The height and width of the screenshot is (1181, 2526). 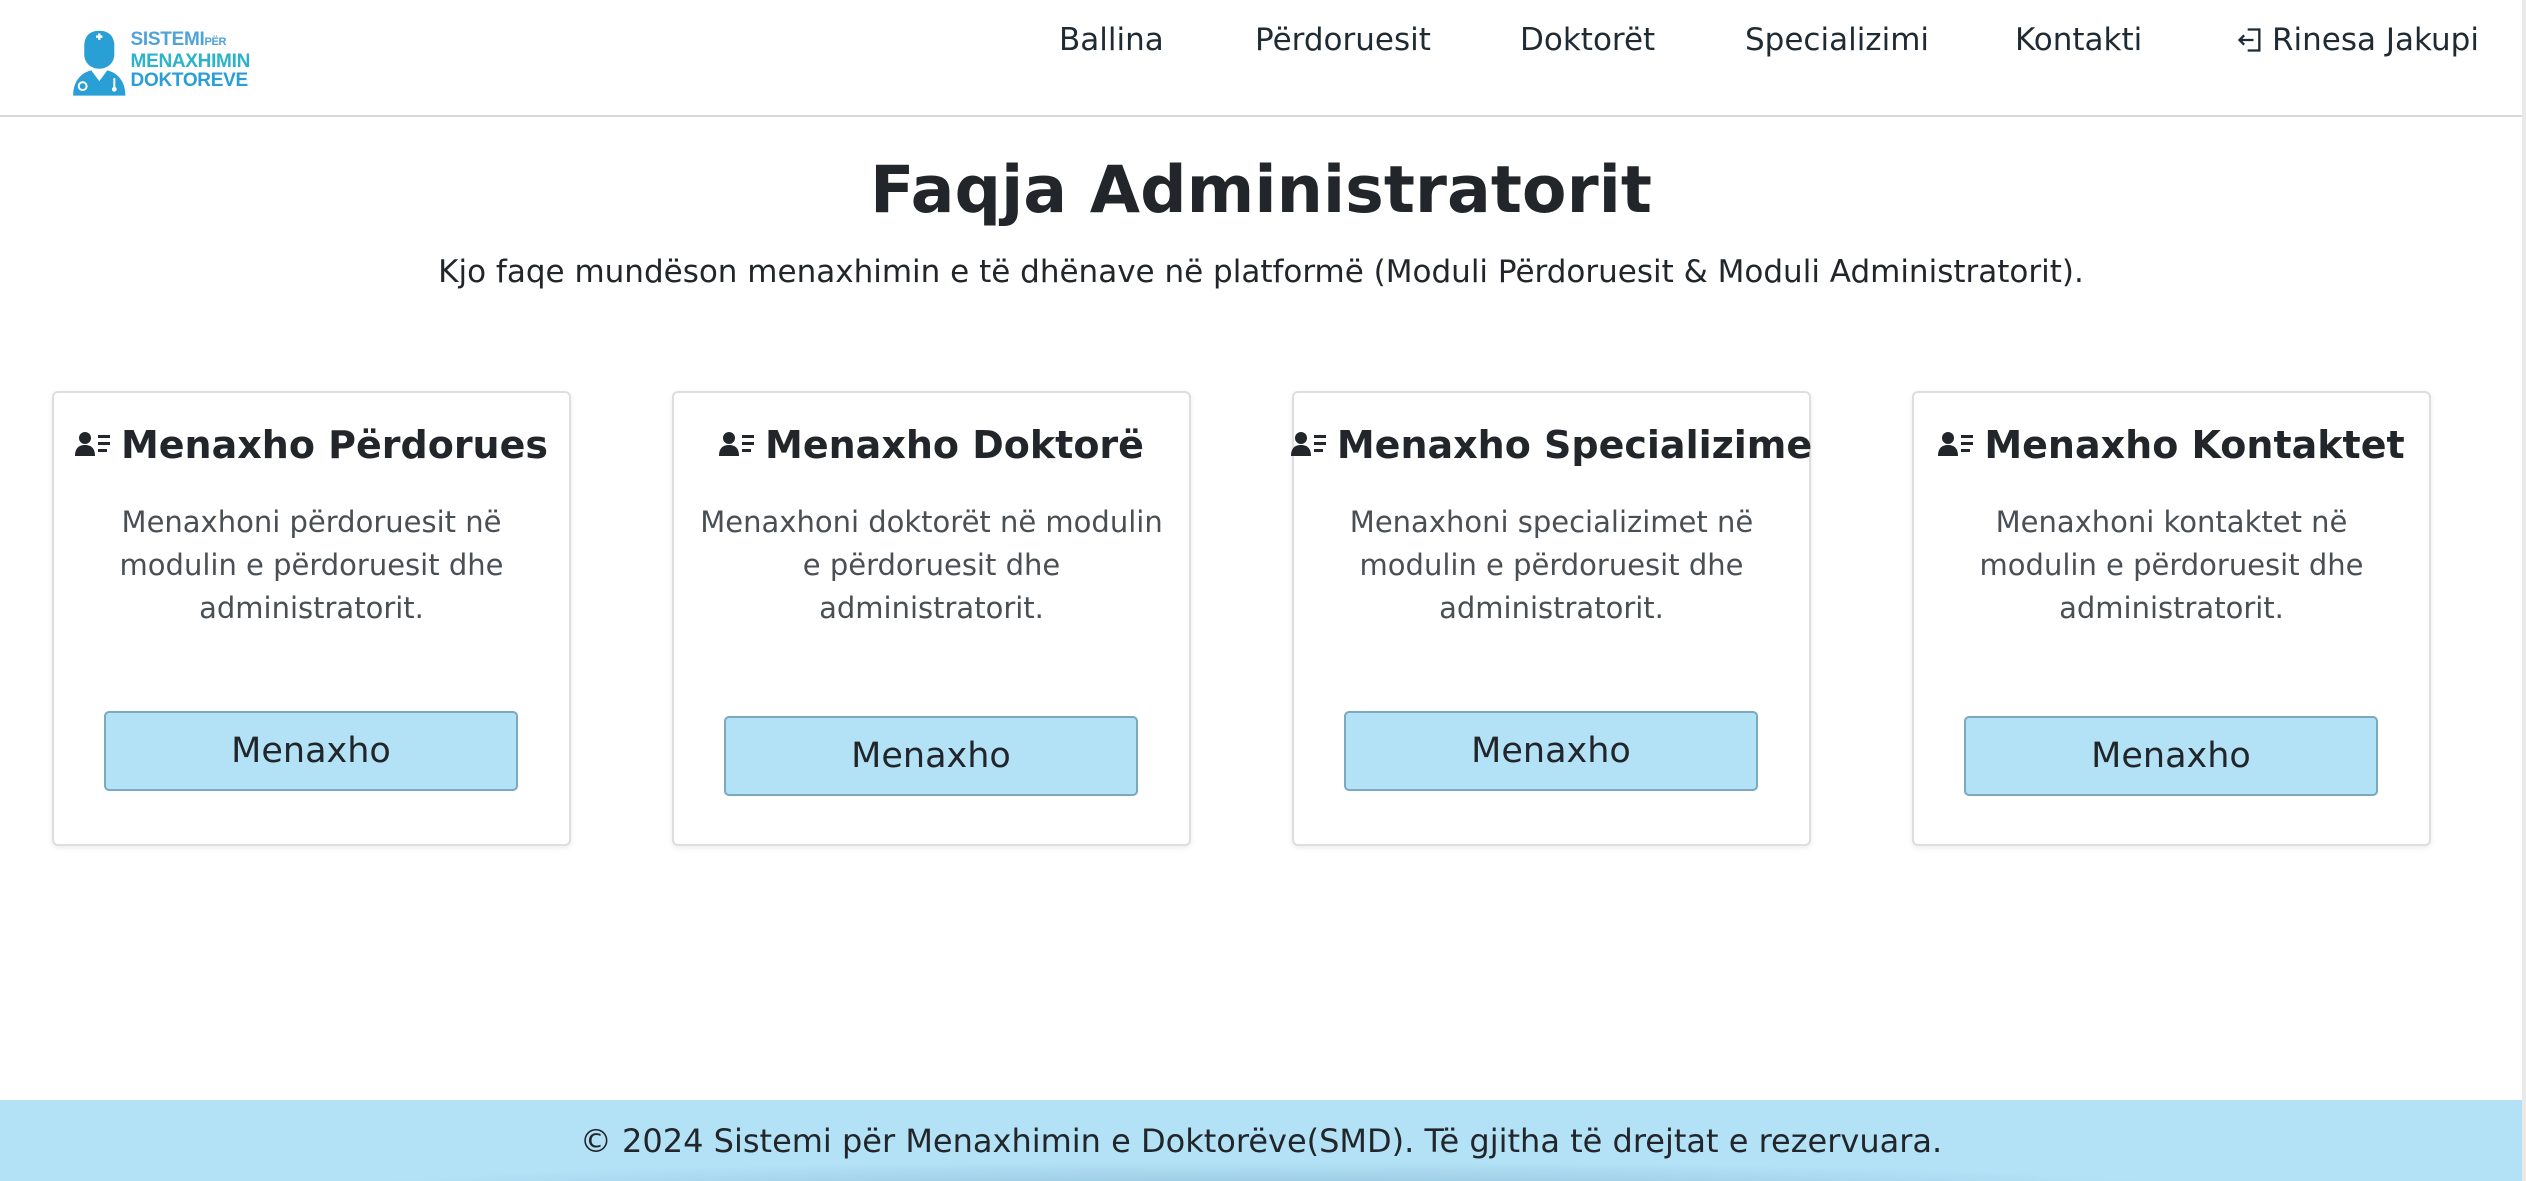 What do you see at coordinates (1261, 1171) in the screenshot?
I see `footer-shadow` at bounding box center [1261, 1171].